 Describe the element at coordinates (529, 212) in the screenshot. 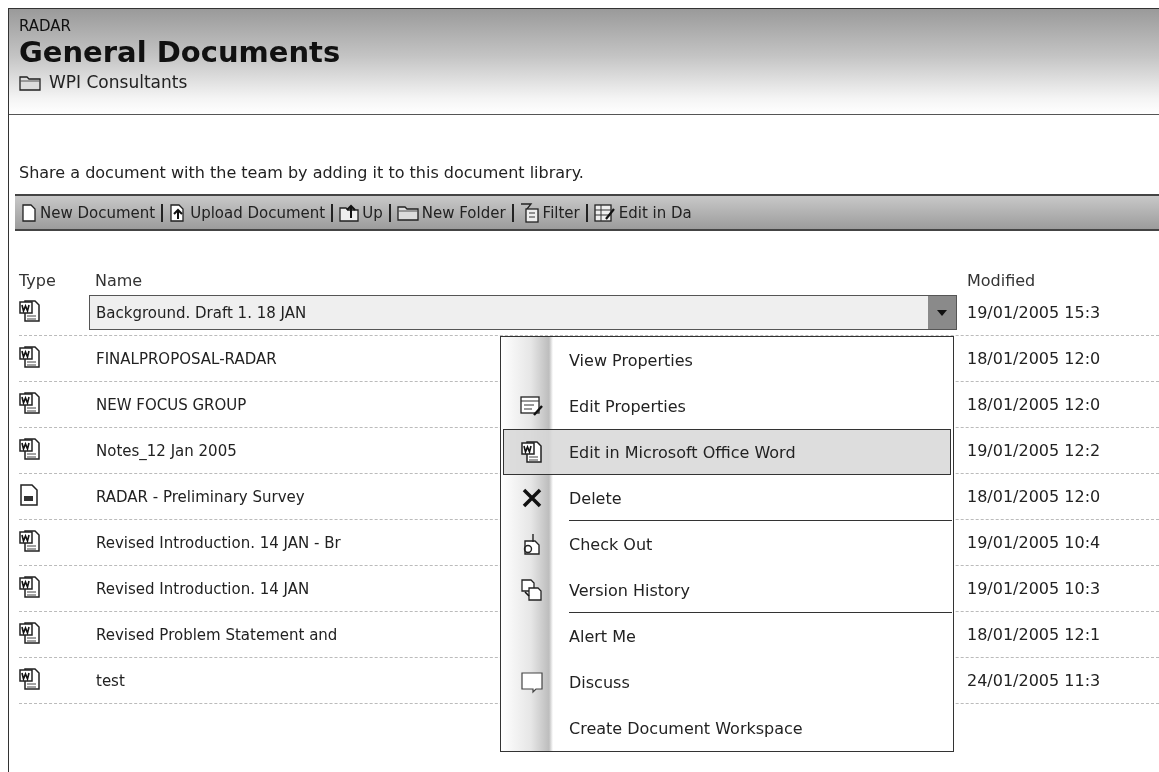

I see `filter-icon` at that location.